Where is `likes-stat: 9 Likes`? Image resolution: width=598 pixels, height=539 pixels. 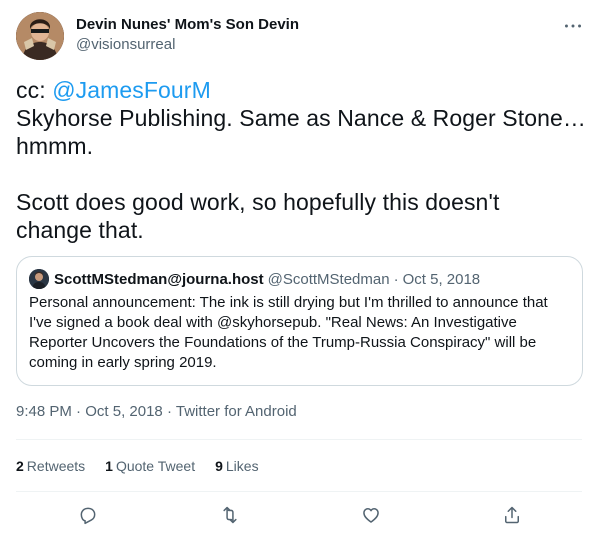
likes-stat: 9 Likes is located at coordinates (236, 466).